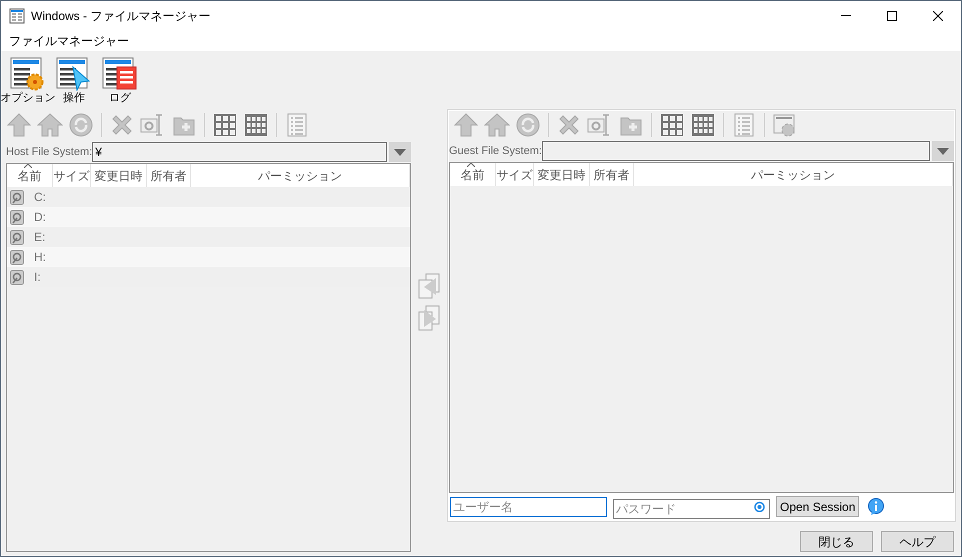 Image resolution: width=962 pixels, height=557 pixels. What do you see at coordinates (120, 16) in the screenshot?
I see `window-title: Windows - ファイルマネージャー` at bounding box center [120, 16].